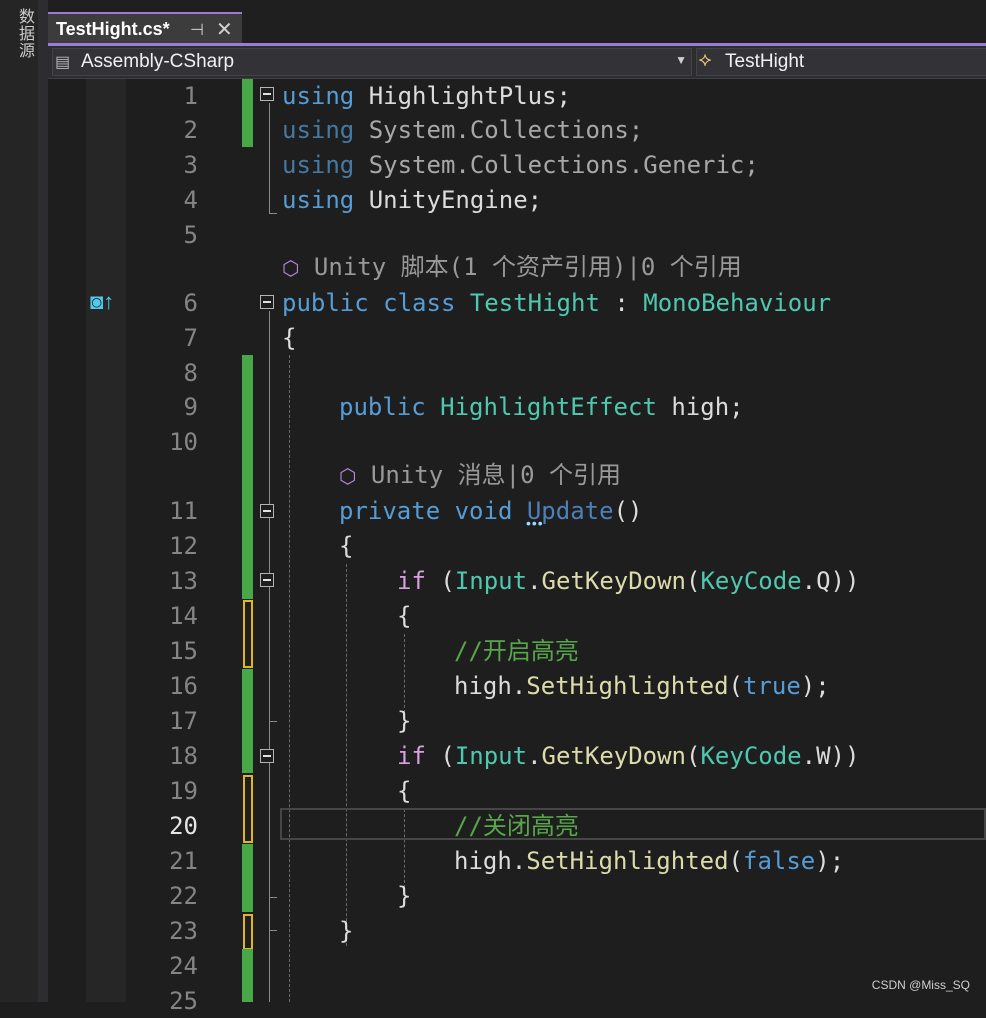 The width and height of the screenshot is (986, 1018). I want to click on code-text: if (Input.GetKeyDown(KeyCode.Q)), so click(628, 581).